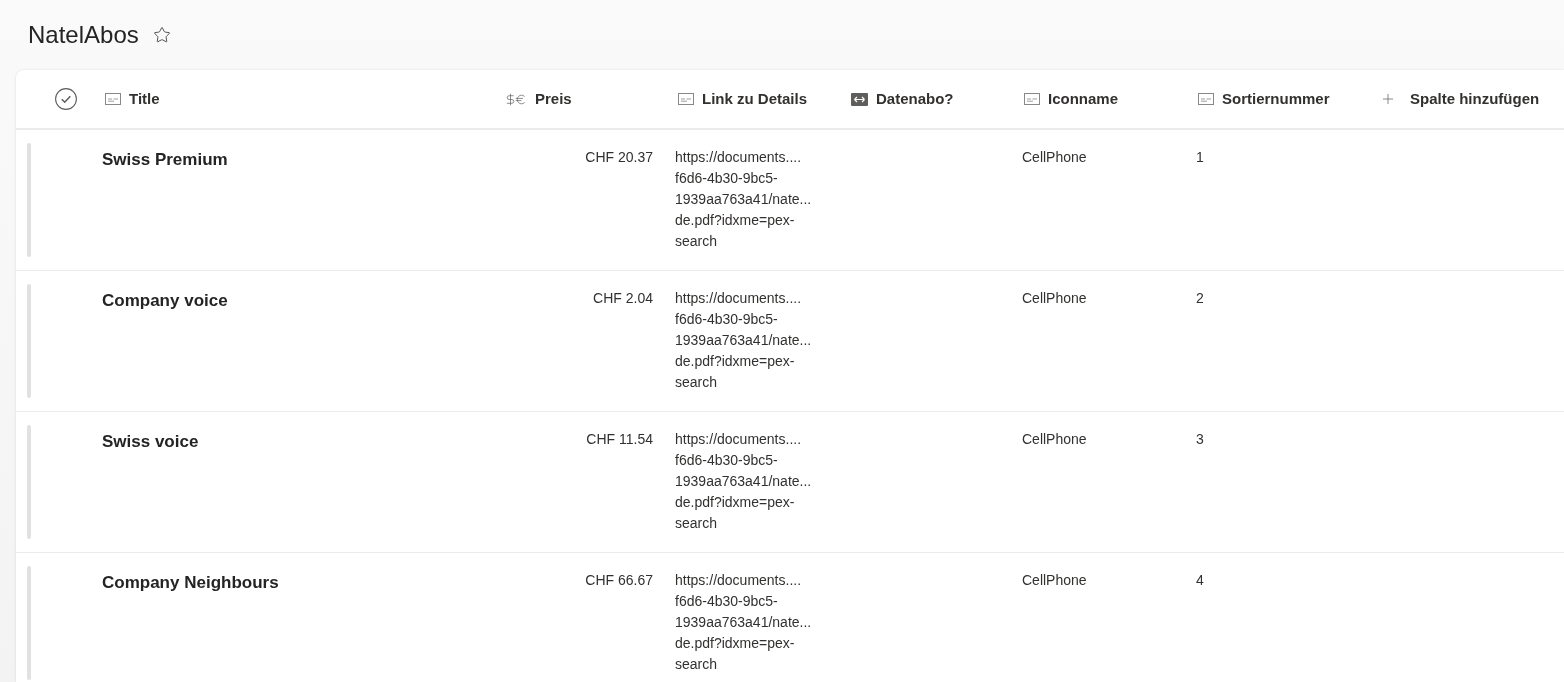 The image size is (1564, 682). I want to click on table-cell: 1, so click(1200, 157).